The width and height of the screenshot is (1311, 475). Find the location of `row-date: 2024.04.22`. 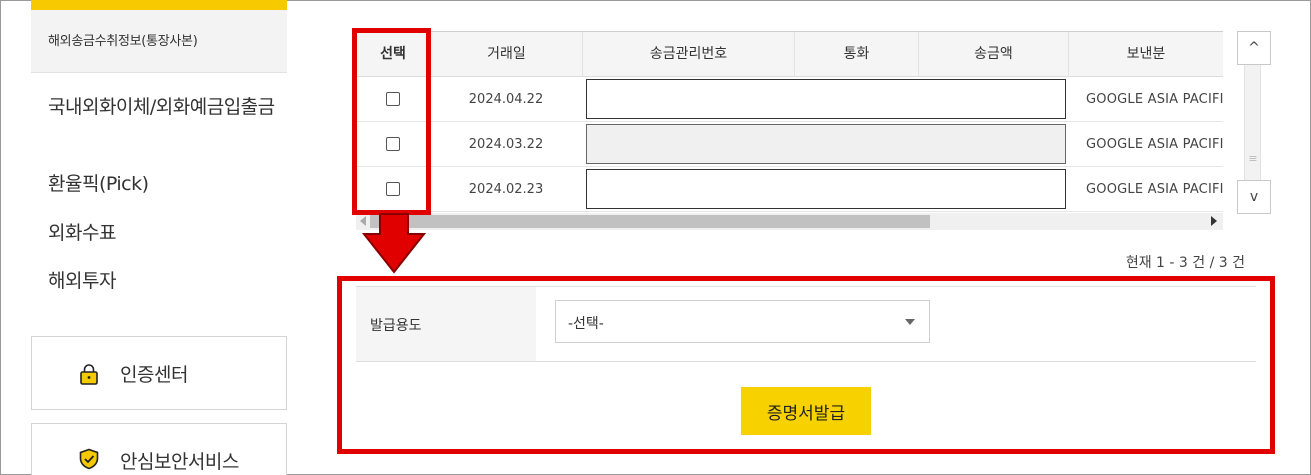

row-date: 2024.04.22 is located at coordinates (506, 99).